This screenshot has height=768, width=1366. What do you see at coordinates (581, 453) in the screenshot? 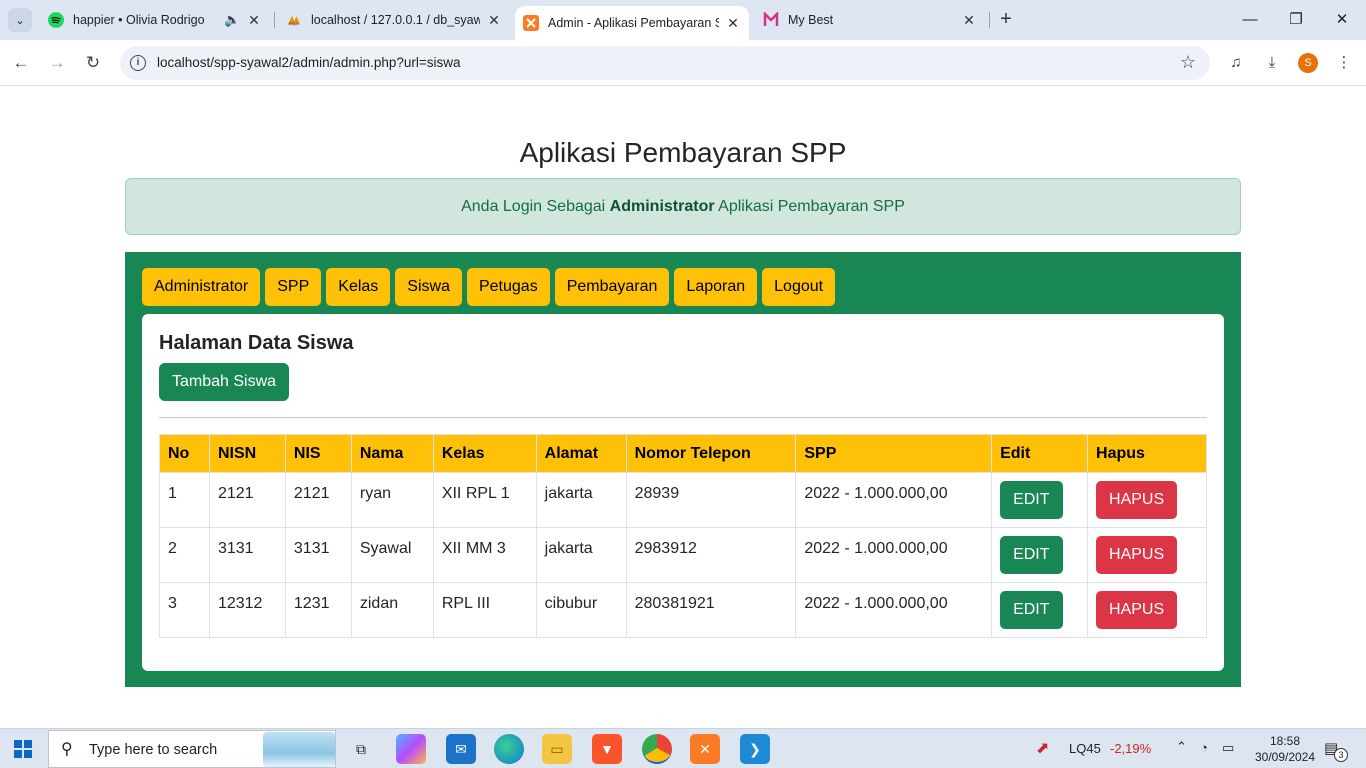
I see `header-alamat: Alamat` at bounding box center [581, 453].